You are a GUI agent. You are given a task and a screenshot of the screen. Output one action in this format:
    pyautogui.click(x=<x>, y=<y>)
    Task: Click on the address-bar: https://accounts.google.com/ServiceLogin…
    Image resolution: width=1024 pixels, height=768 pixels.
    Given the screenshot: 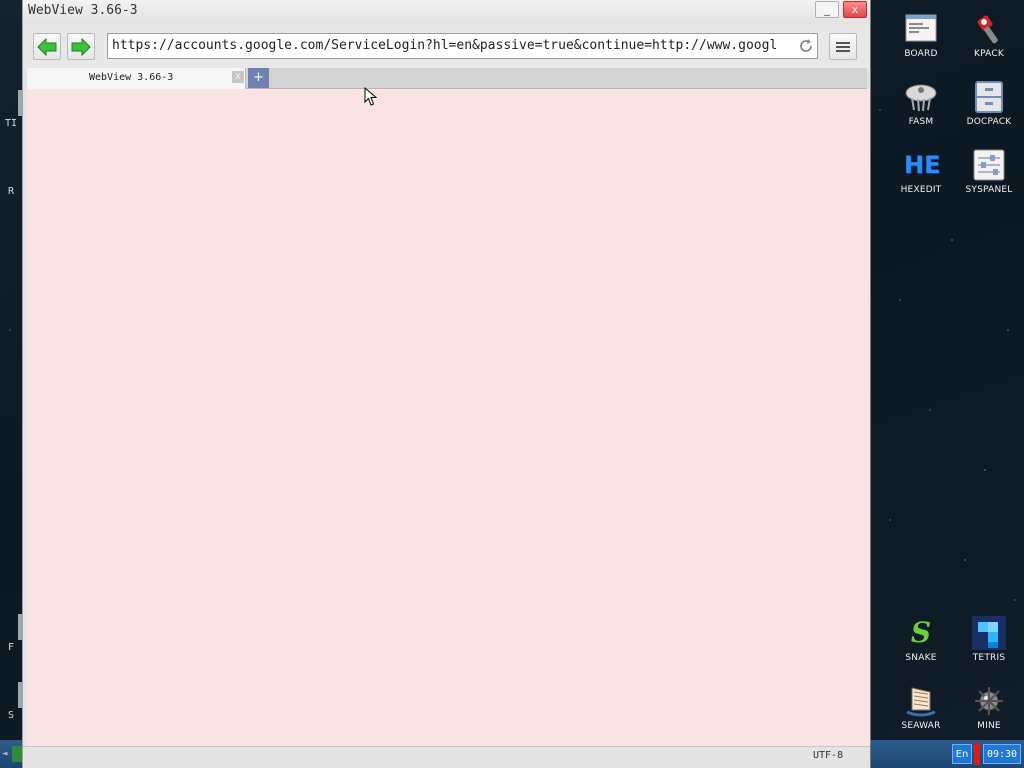 What is the action you would take?
    pyautogui.click(x=462, y=46)
    